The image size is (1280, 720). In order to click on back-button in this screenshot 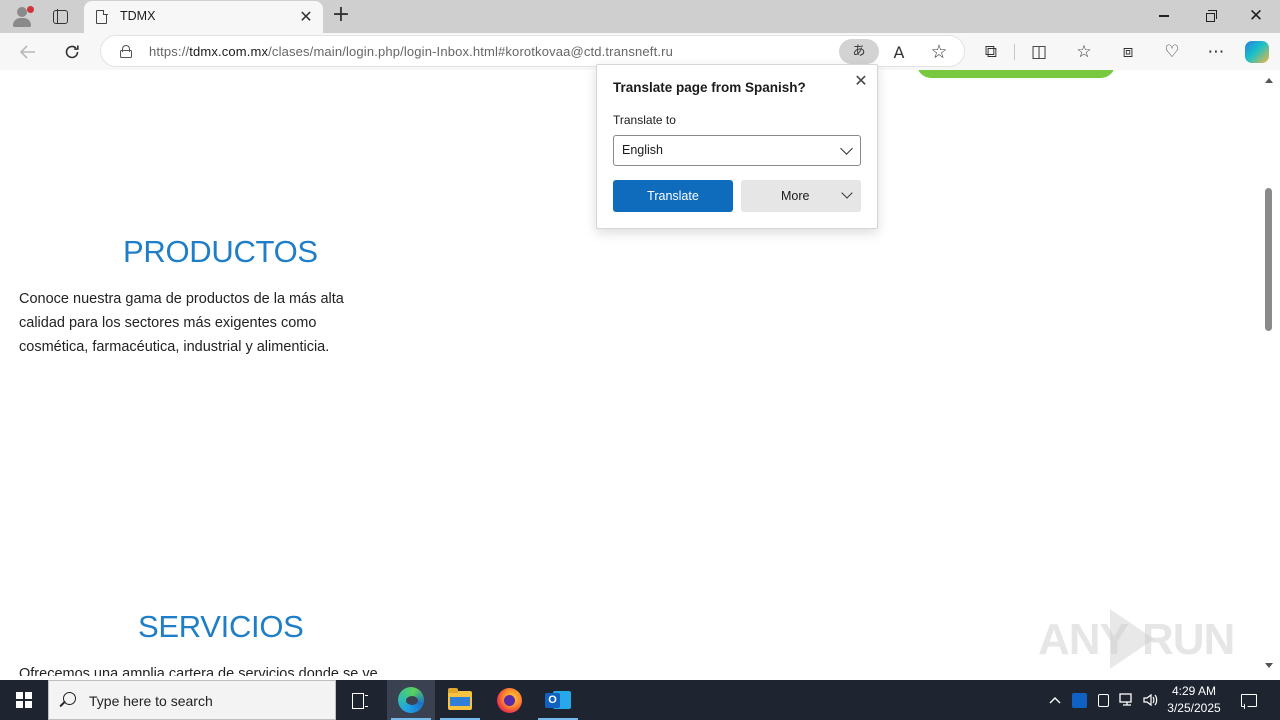, I will do `click(28, 52)`.